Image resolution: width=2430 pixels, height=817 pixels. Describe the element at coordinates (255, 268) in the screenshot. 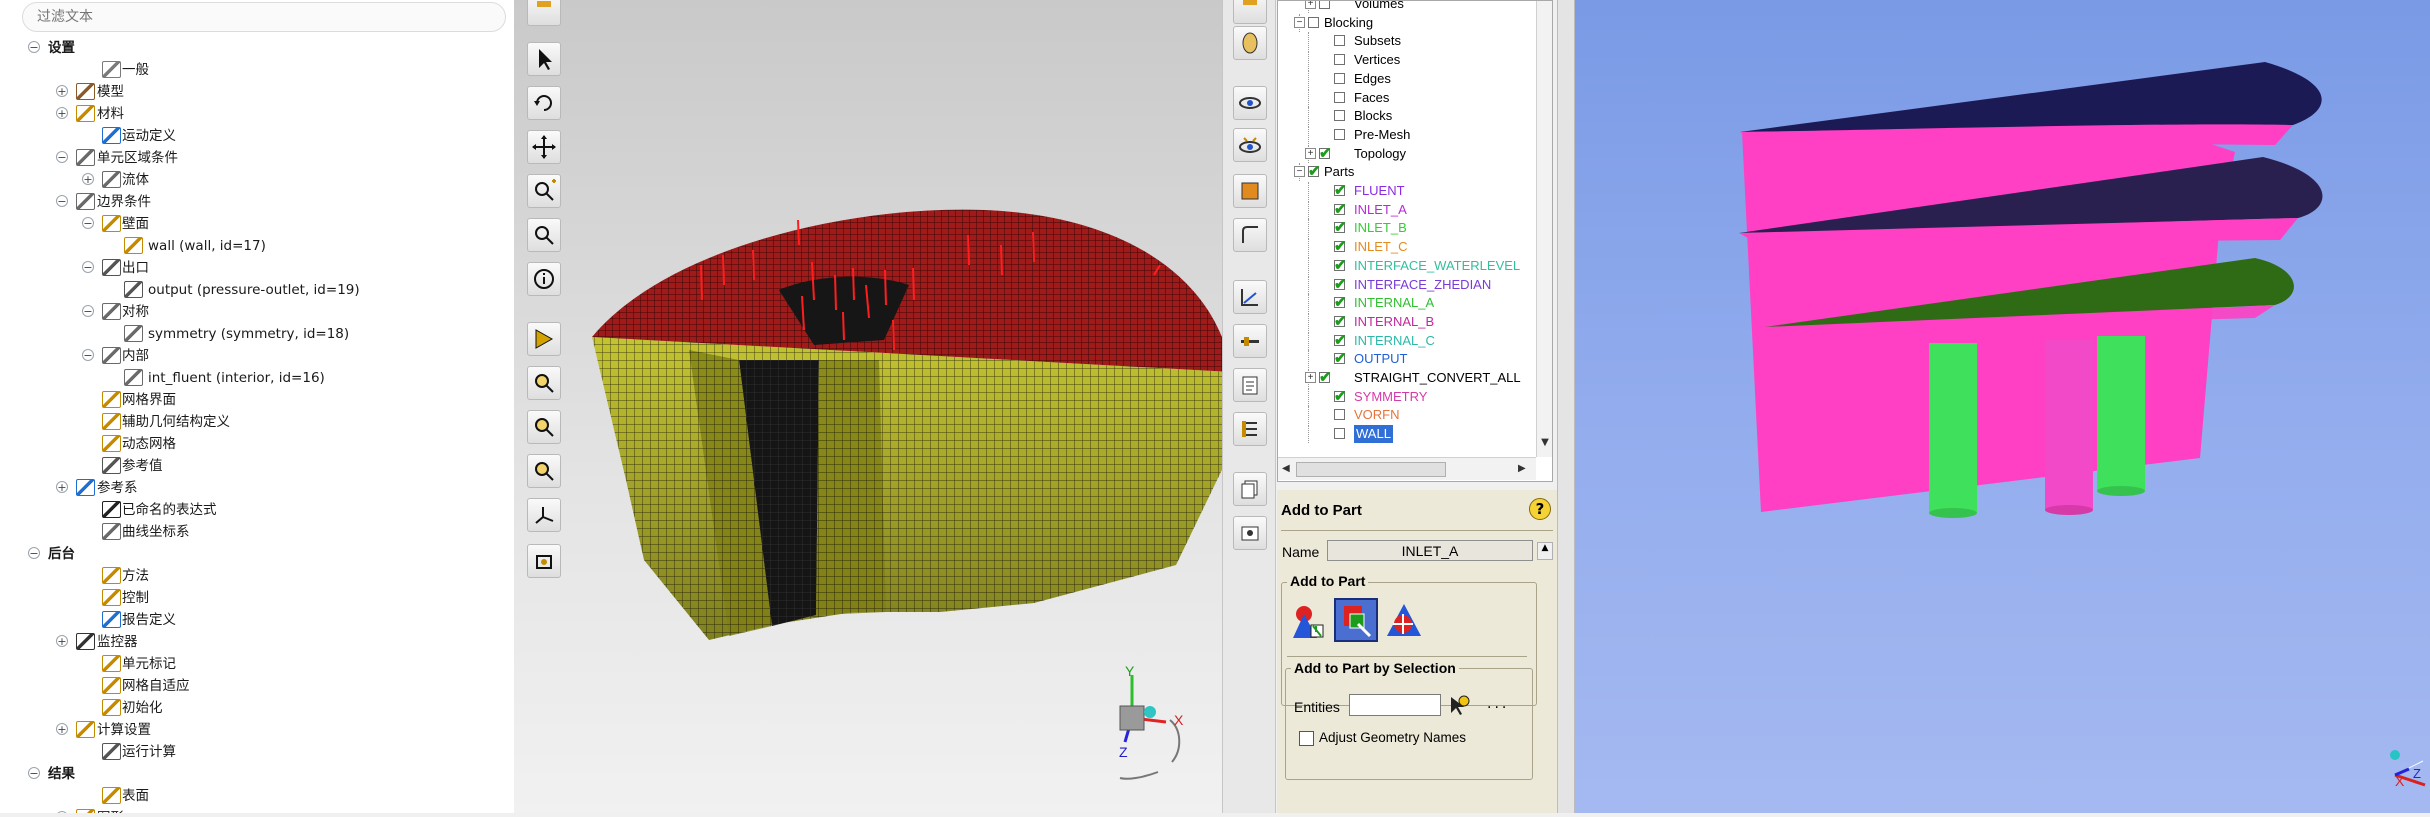

I see `outline-row: − 出口` at that location.